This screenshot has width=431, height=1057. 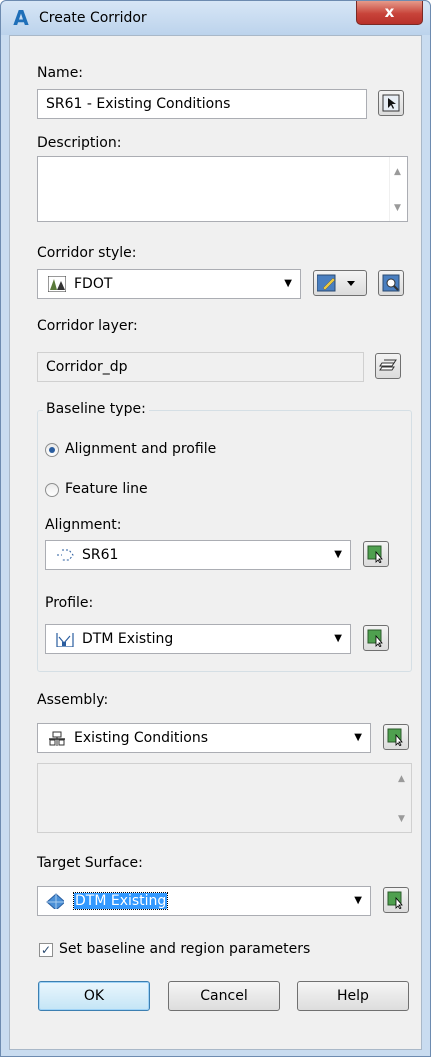 I want to click on target-surface-selected-text: DTM Existing, so click(x=120, y=901).